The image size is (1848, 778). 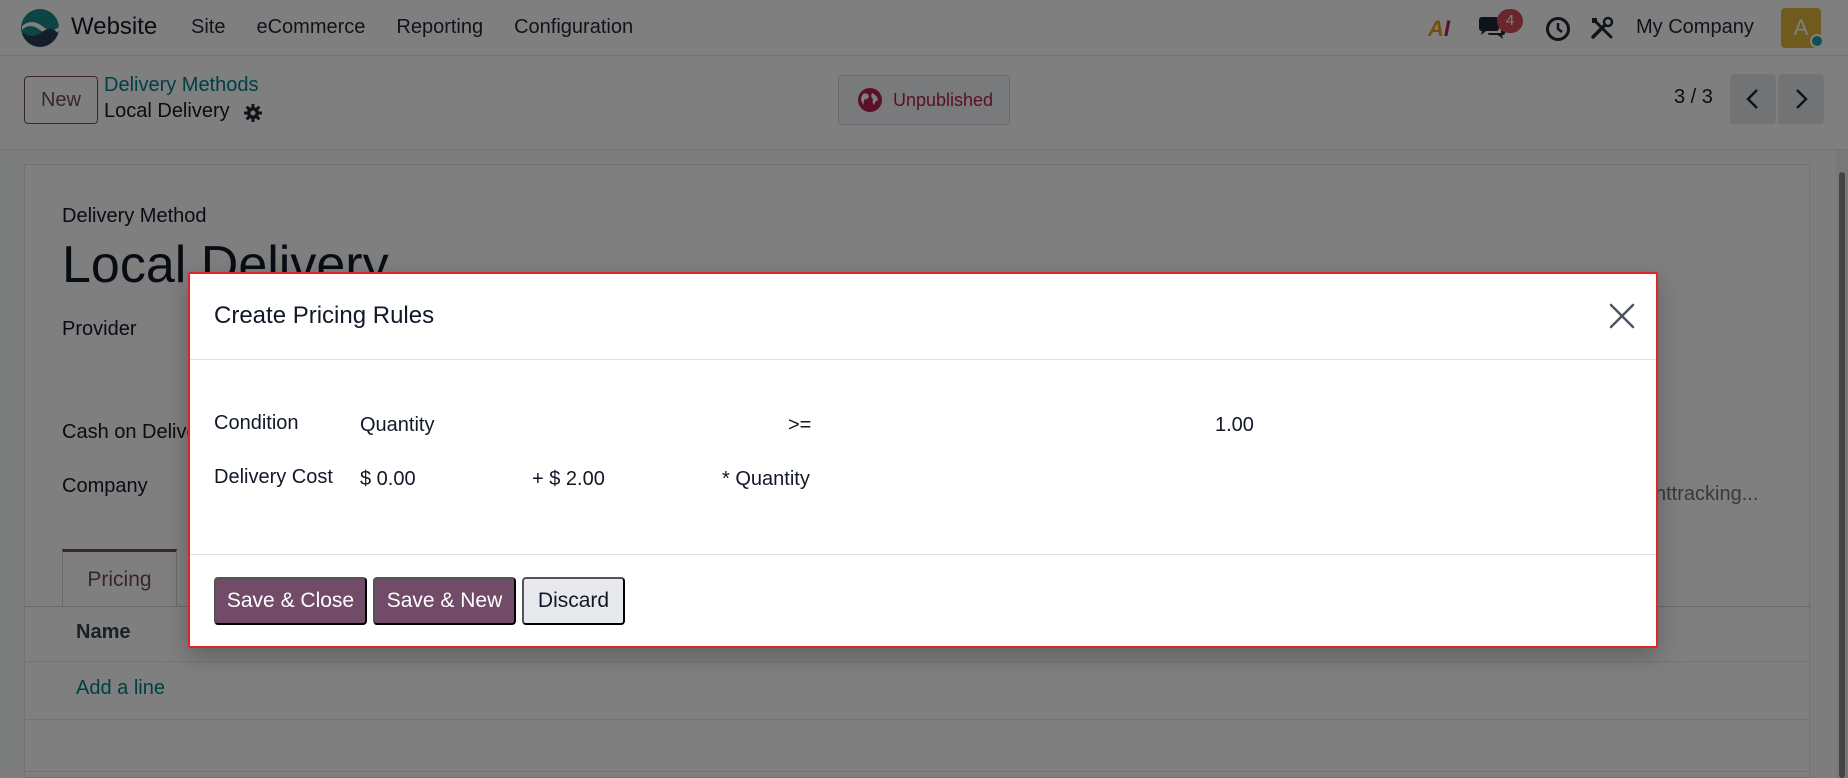 I want to click on condition-variable-select: Quantity, so click(x=397, y=425).